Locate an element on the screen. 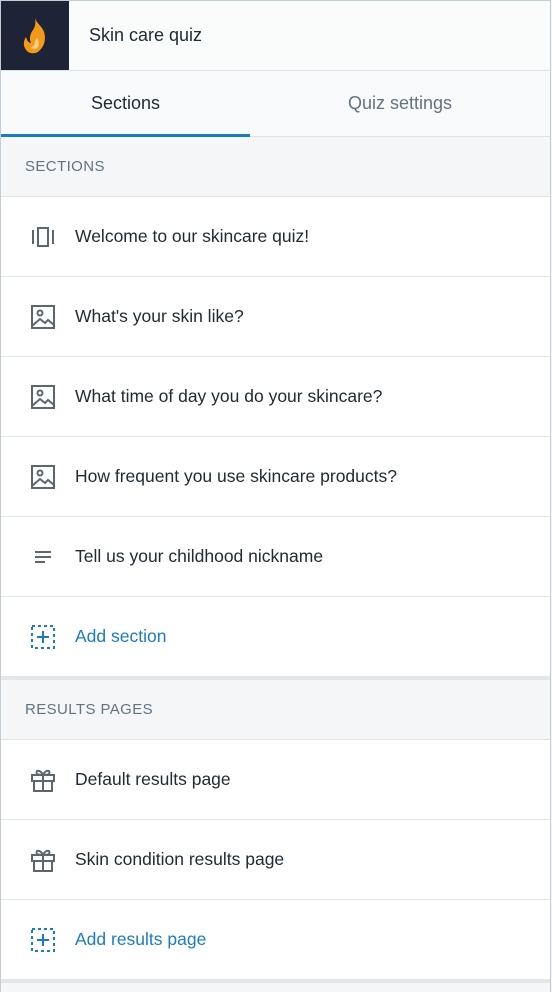 This screenshot has width=552, height=992. section-item-welcome: Welcome to our skincare quiz! is located at coordinates (275, 237).